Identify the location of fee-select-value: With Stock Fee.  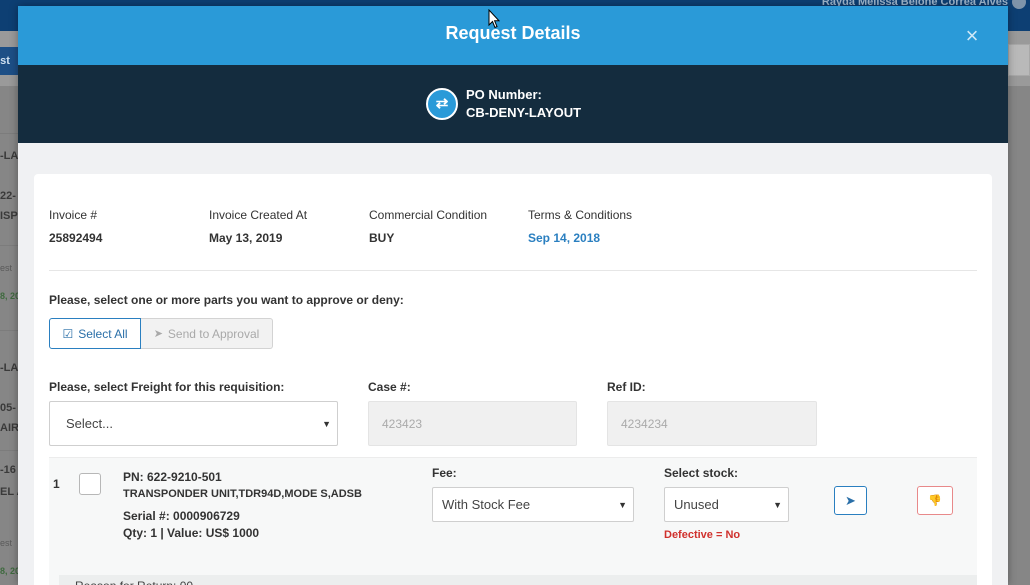
(486, 504).